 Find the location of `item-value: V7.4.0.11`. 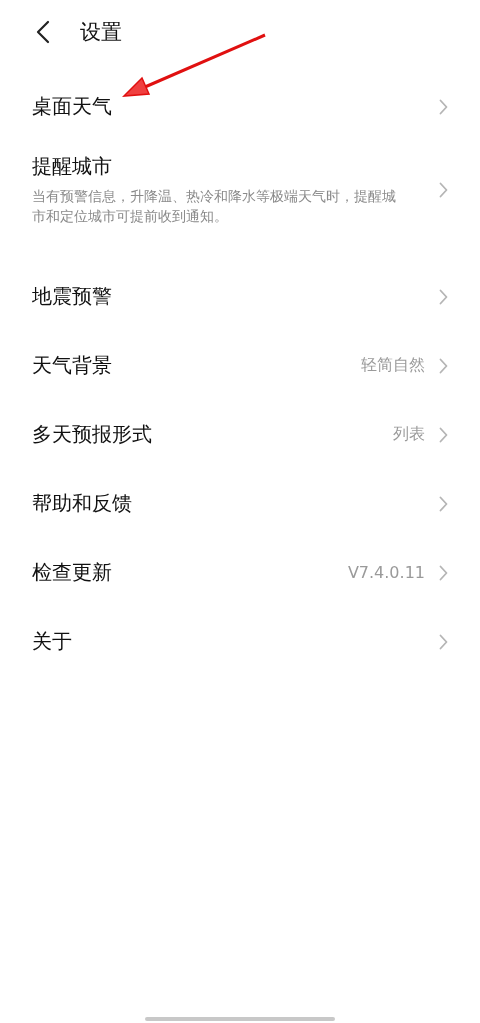

item-value: V7.4.0.11 is located at coordinates (386, 572).